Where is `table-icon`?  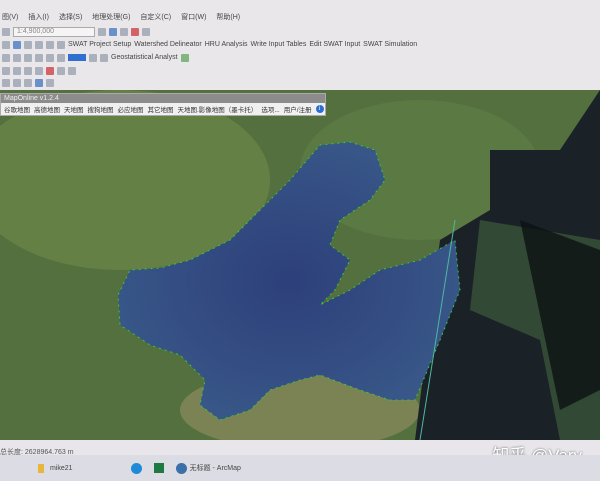 table-icon is located at coordinates (113, 31).